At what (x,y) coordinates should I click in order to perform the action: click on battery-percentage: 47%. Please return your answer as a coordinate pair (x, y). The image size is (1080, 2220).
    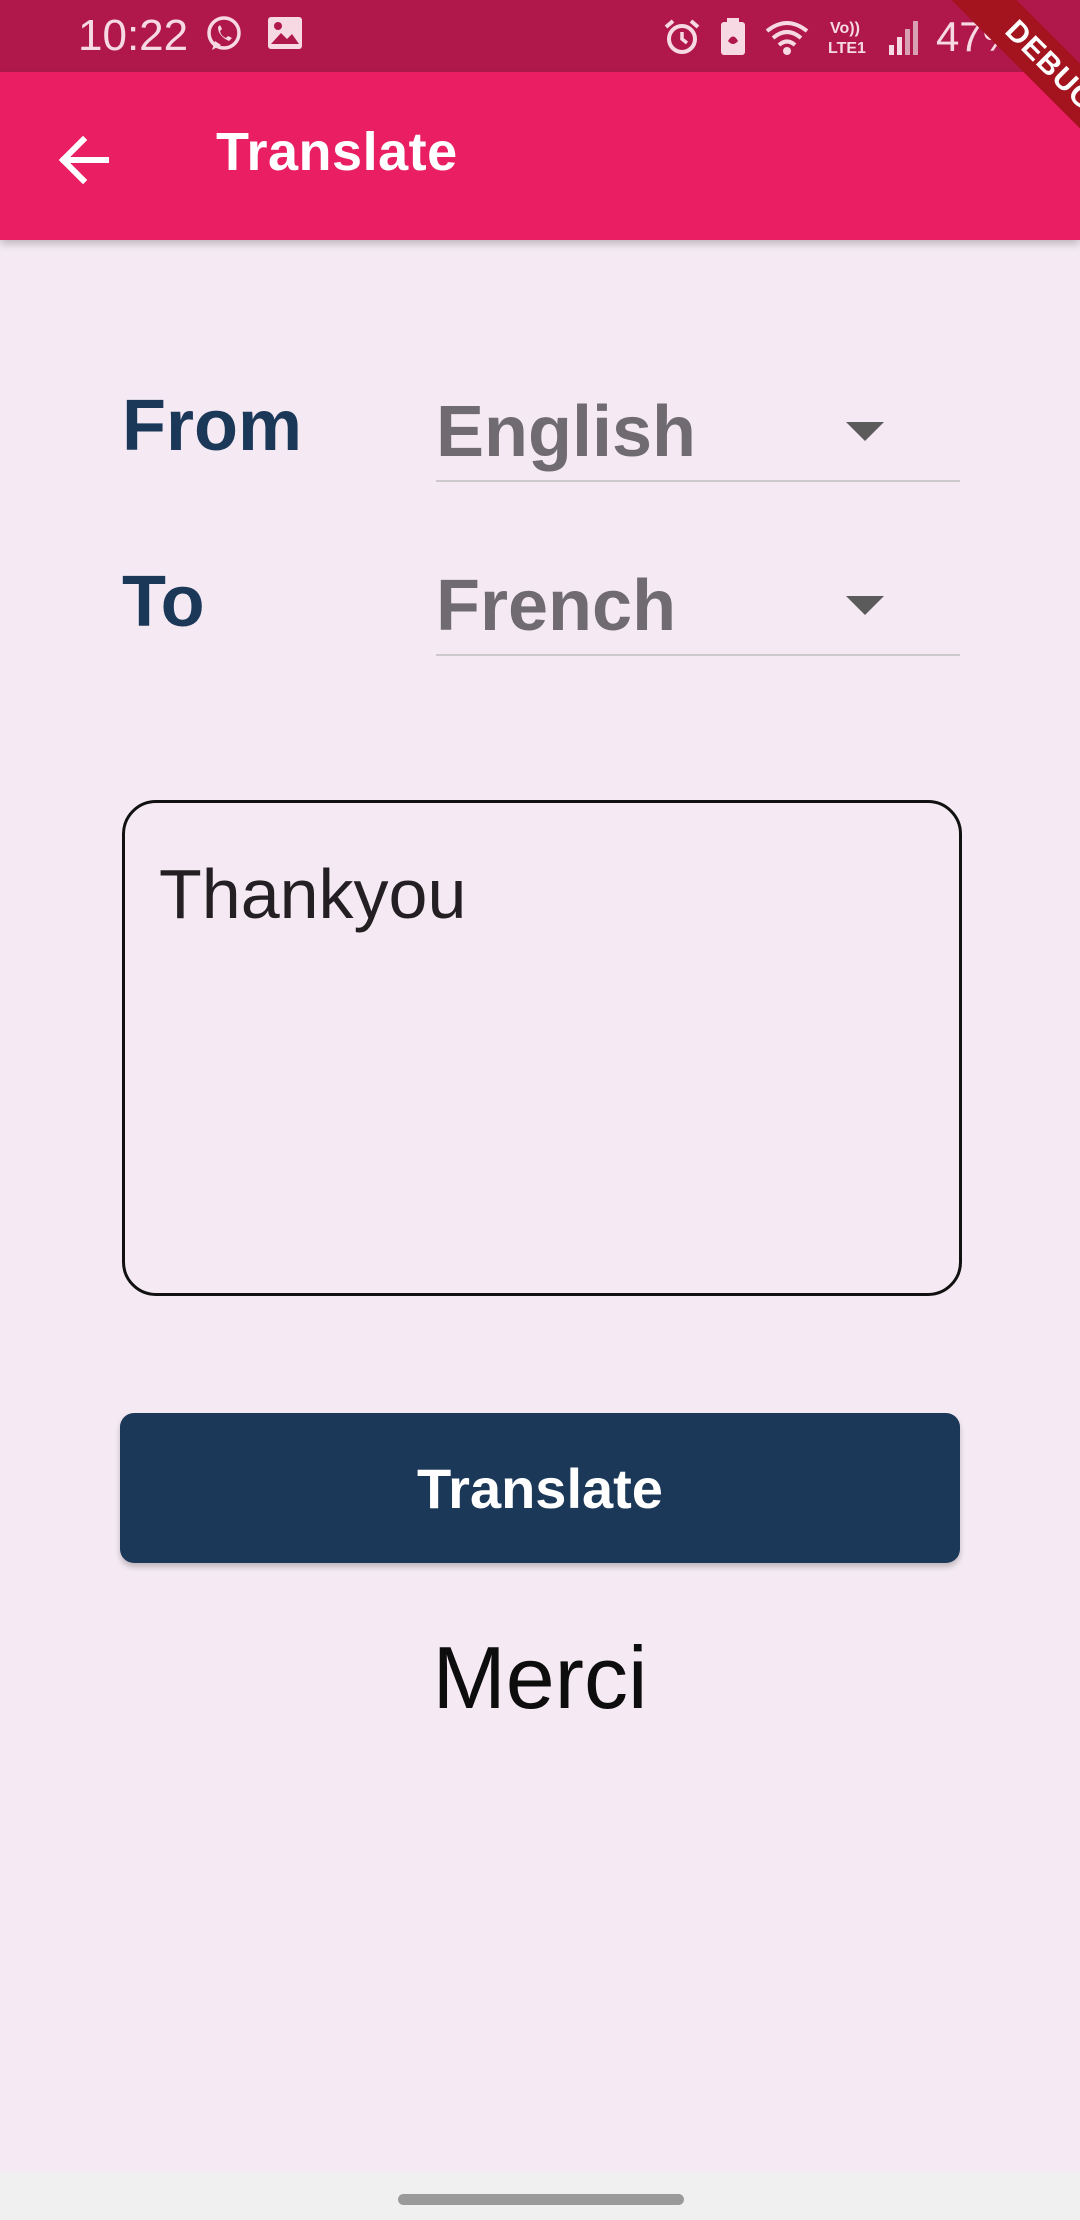
    Looking at the image, I should click on (977, 36).